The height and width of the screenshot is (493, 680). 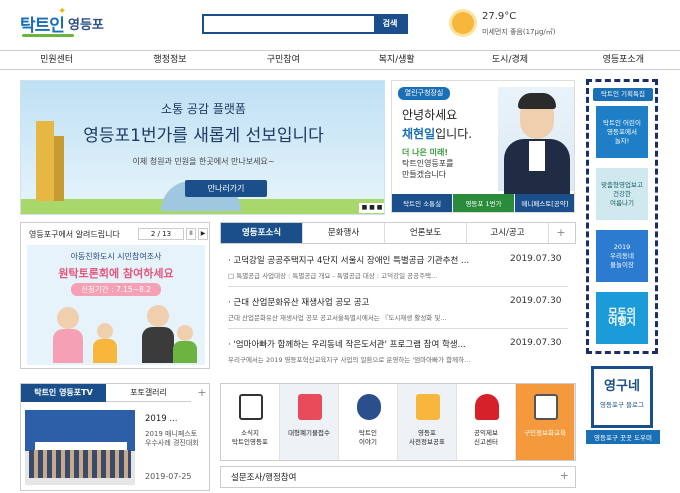 I want to click on photo-shirt, so click(x=537, y=156).